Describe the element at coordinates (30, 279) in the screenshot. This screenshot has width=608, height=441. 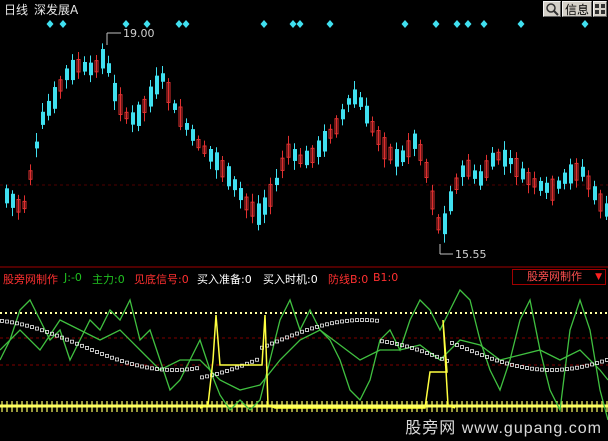
I see `indicator-name: 股旁网制作` at that location.